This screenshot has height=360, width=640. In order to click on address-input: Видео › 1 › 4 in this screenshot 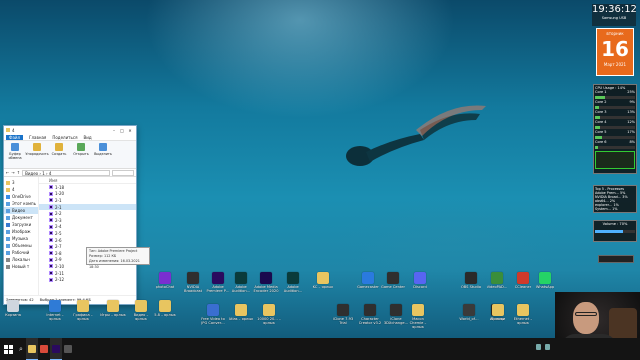, I will do `click(66, 172)`.